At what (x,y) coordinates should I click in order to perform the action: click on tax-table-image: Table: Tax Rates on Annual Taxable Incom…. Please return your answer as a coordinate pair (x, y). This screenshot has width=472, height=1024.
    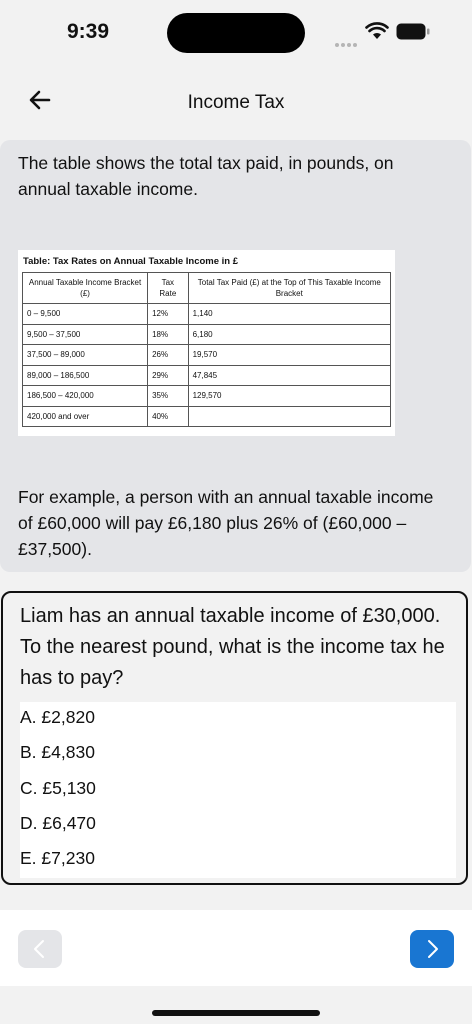
    Looking at the image, I should click on (206, 343).